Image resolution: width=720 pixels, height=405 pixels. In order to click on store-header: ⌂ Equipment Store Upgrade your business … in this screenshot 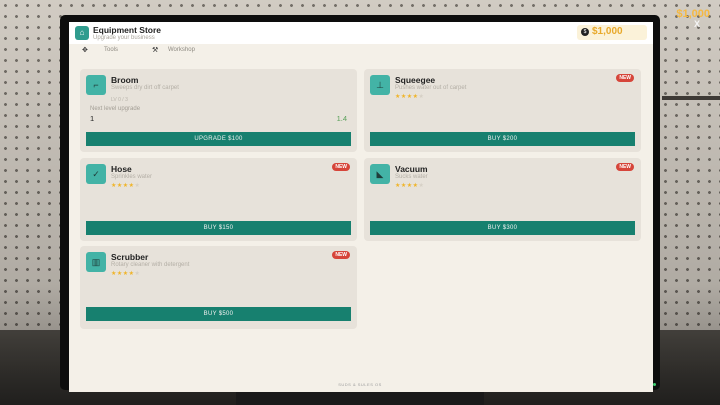, I will do `click(361, 33)`.